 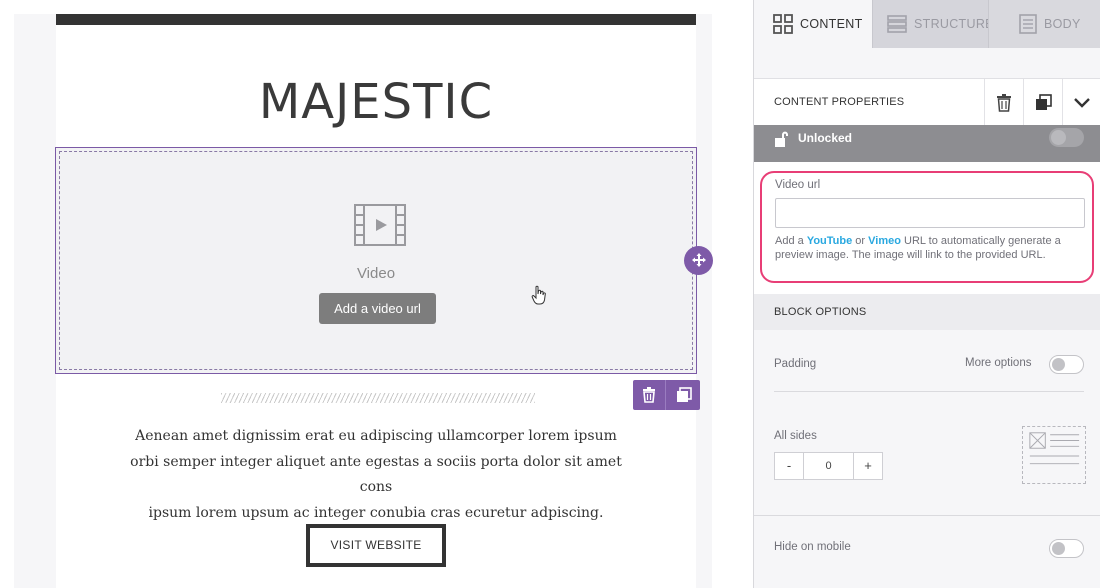 I want to click on document-icon, so click(x=1028, y=24).